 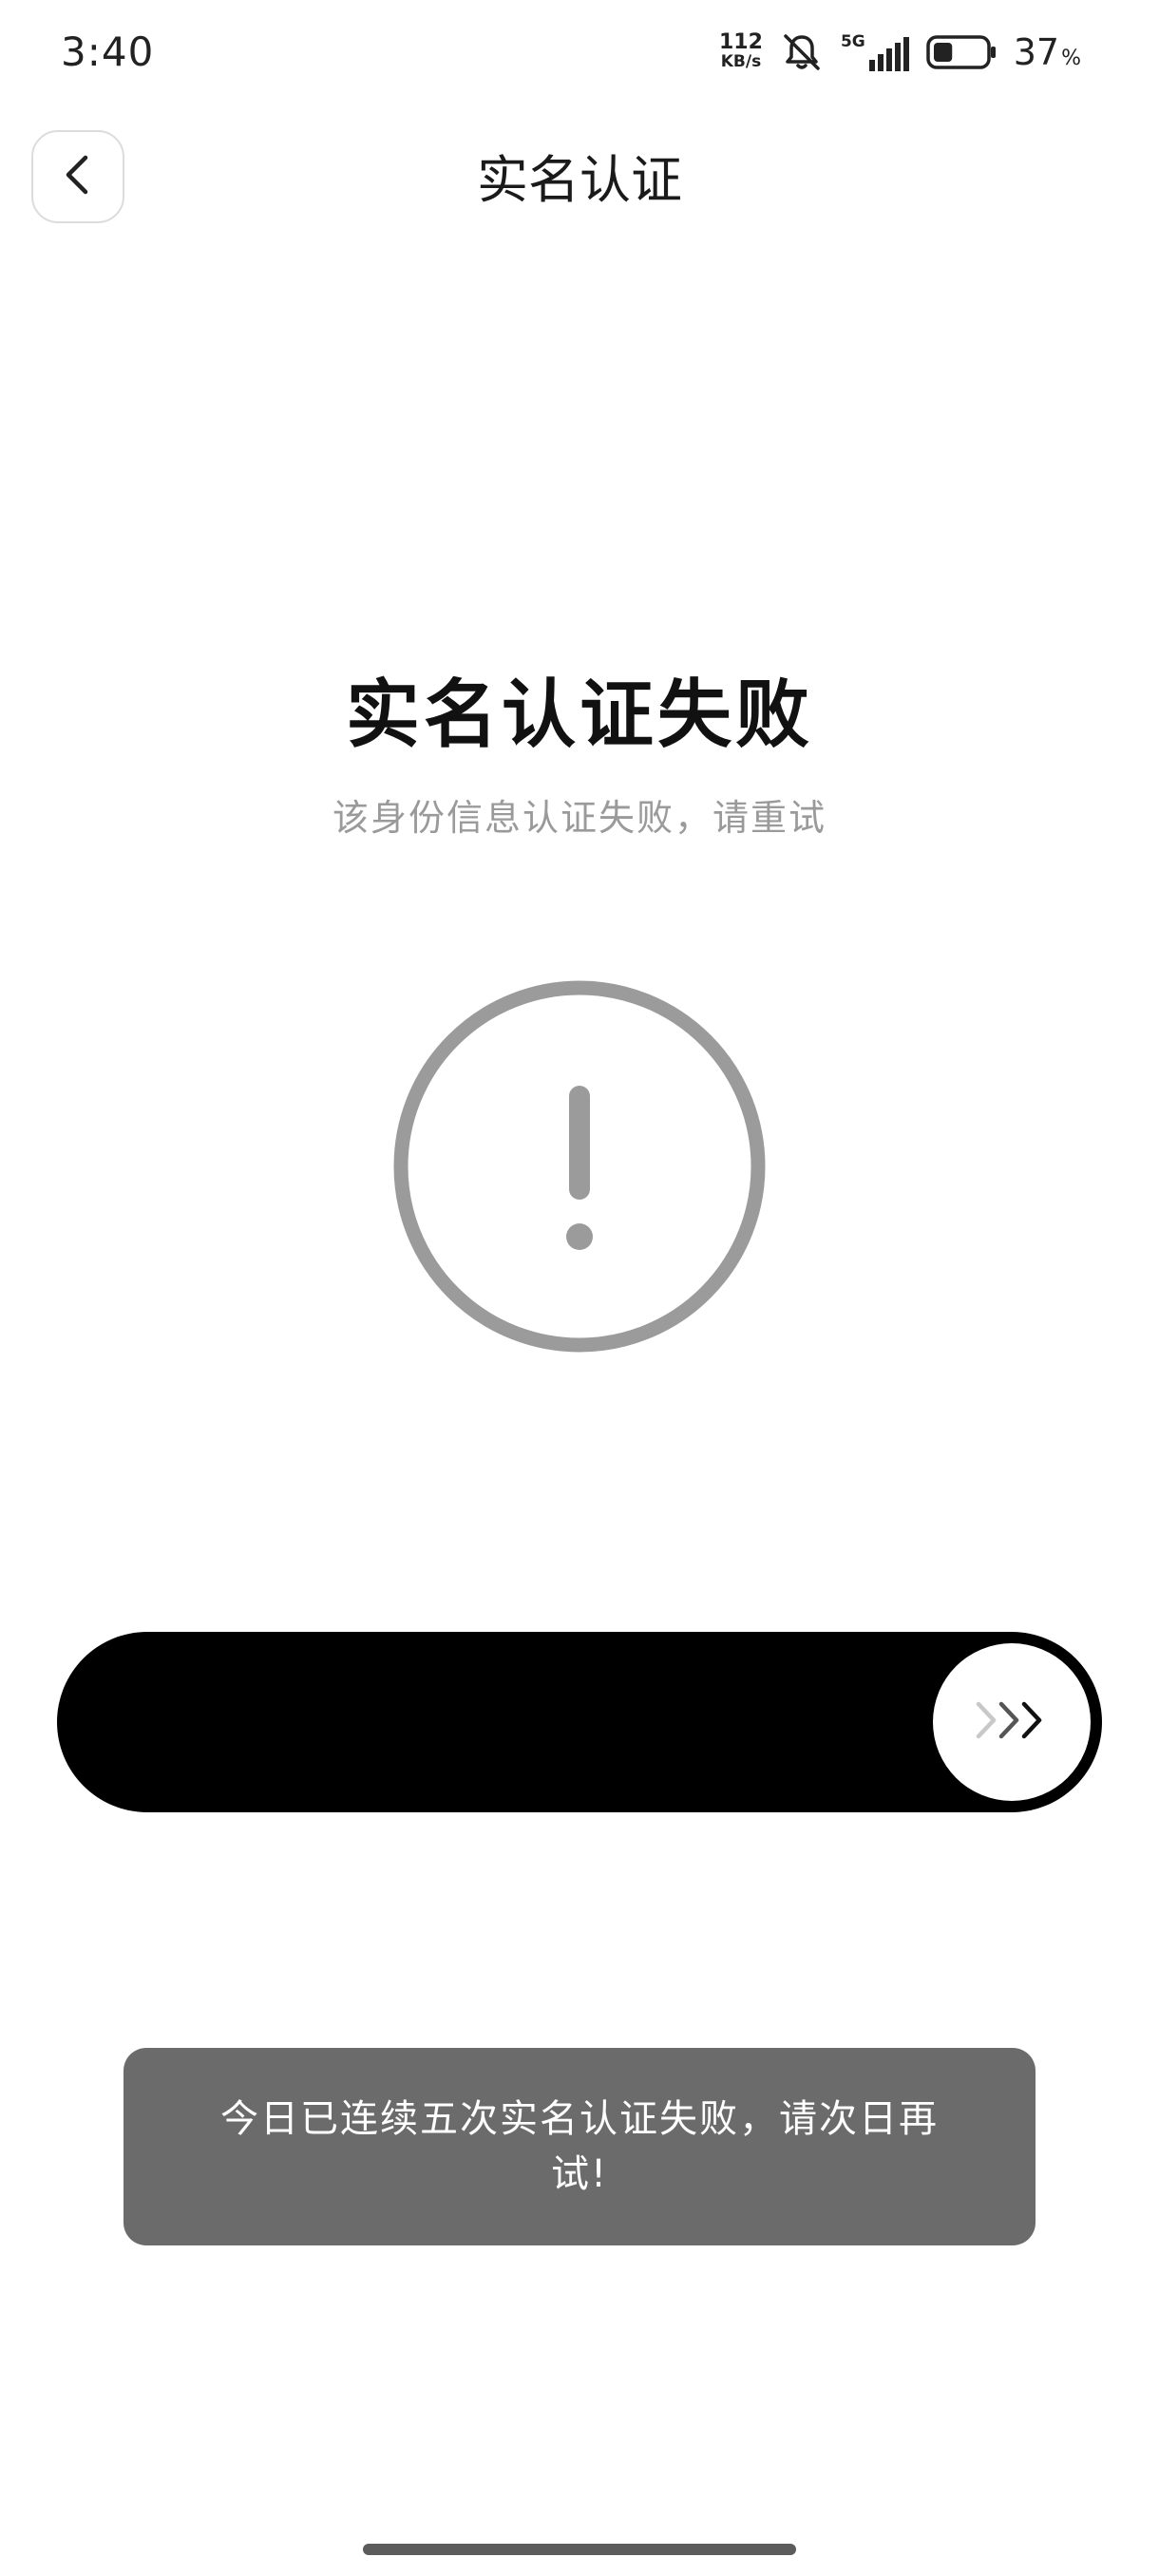 What do you see at coordinates (741, 42) in the screenshot?
I see `network-speed-value: 112` at bounding box center [741, 42].